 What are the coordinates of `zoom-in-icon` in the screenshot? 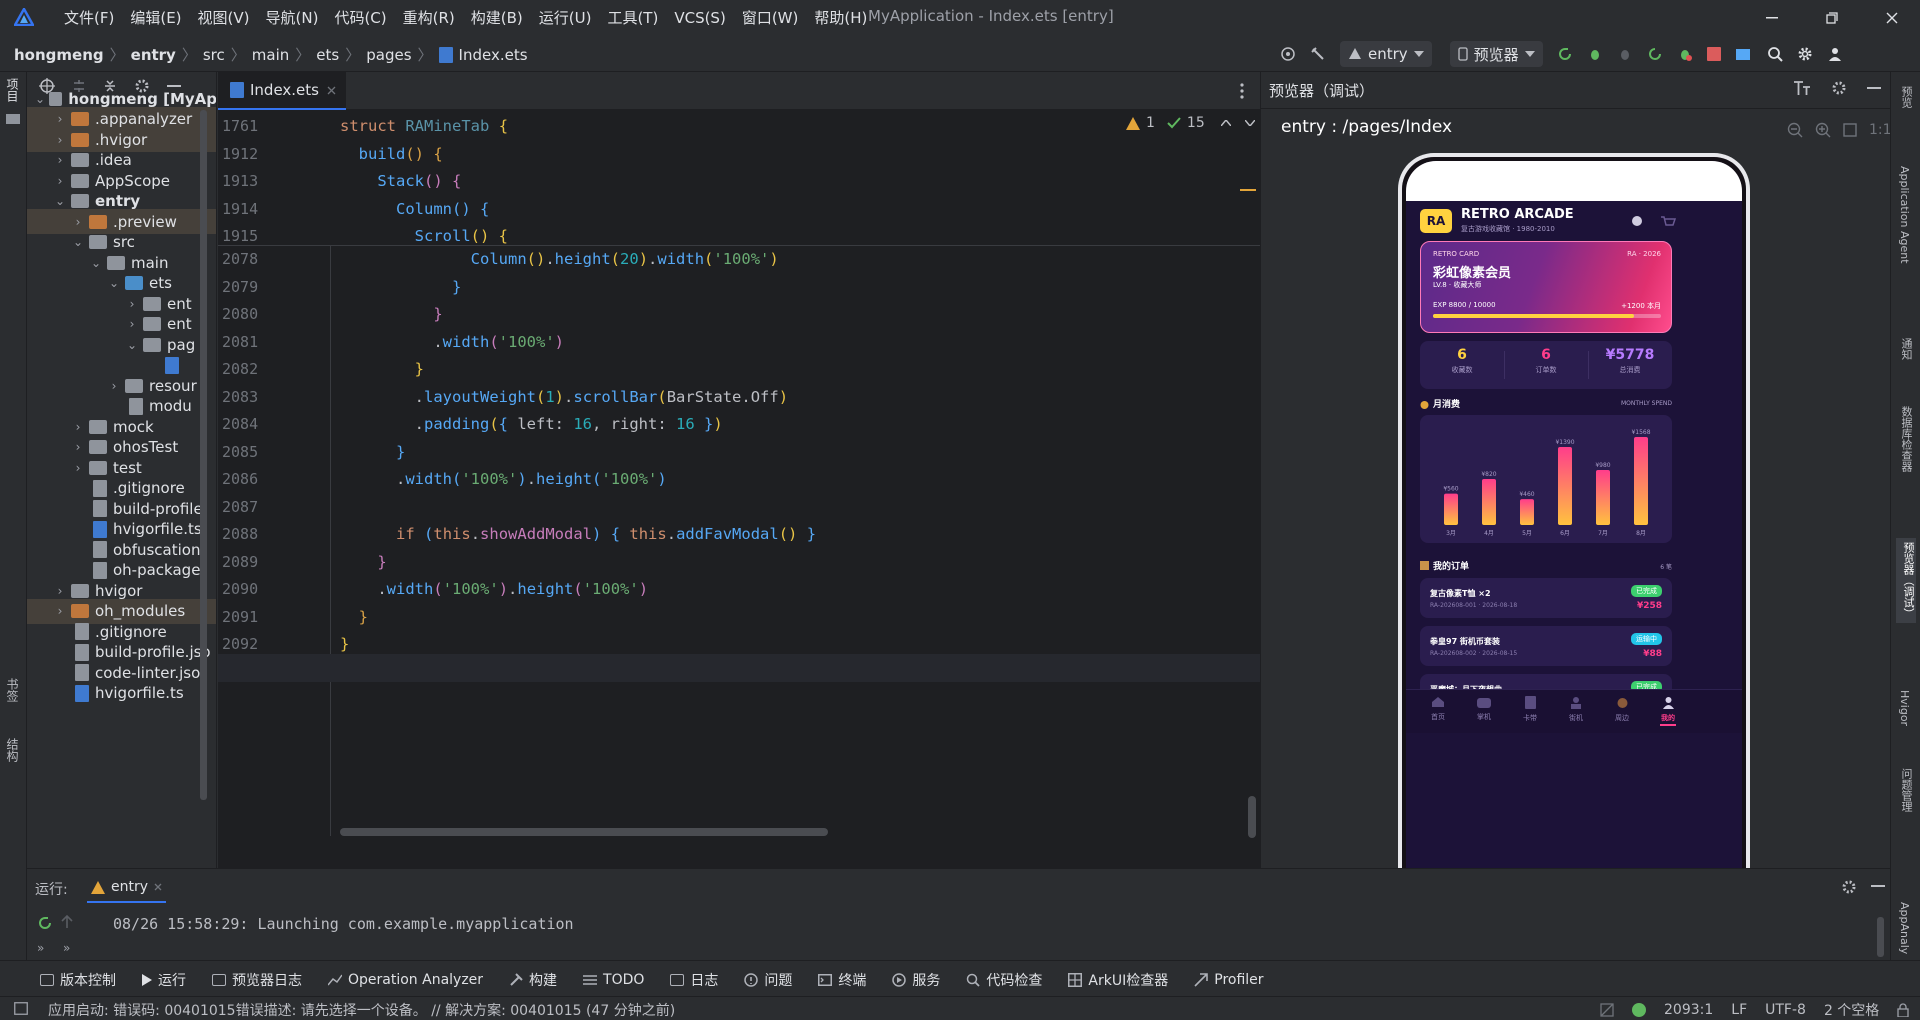 It's located at (1823, 130).